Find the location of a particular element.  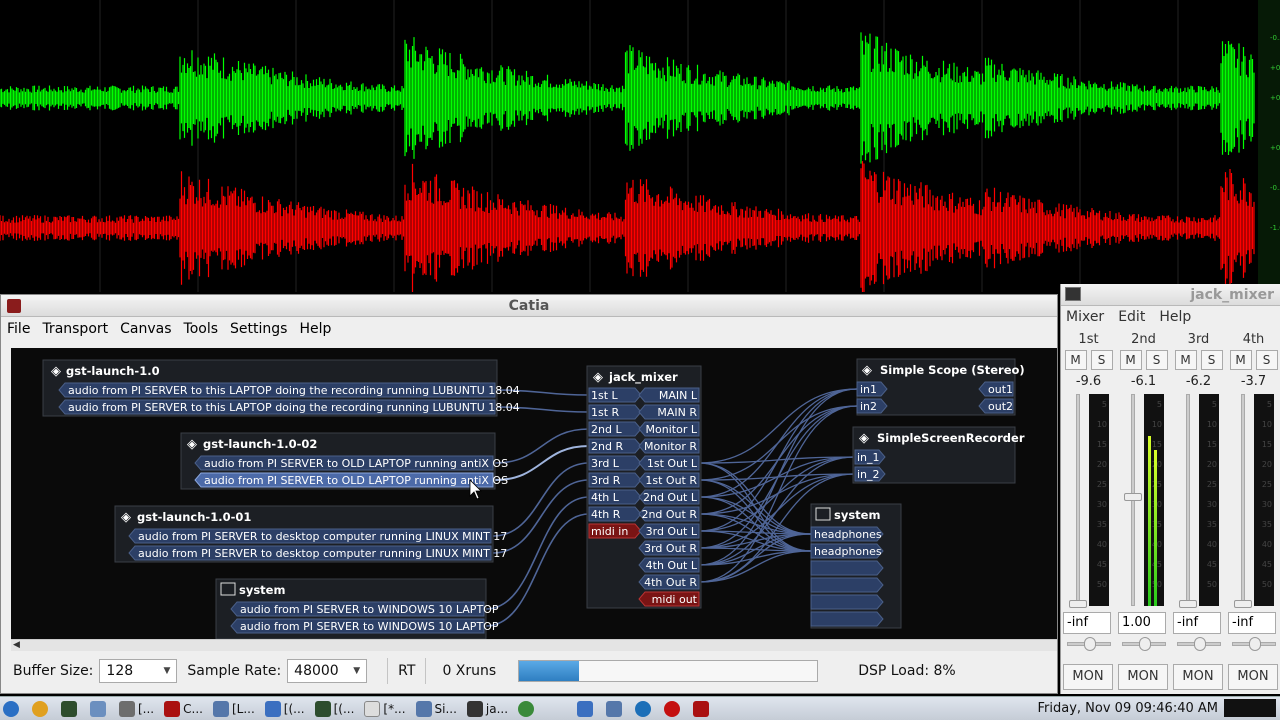

gain-field: 1.00 is located at coordinates (1142, 623).